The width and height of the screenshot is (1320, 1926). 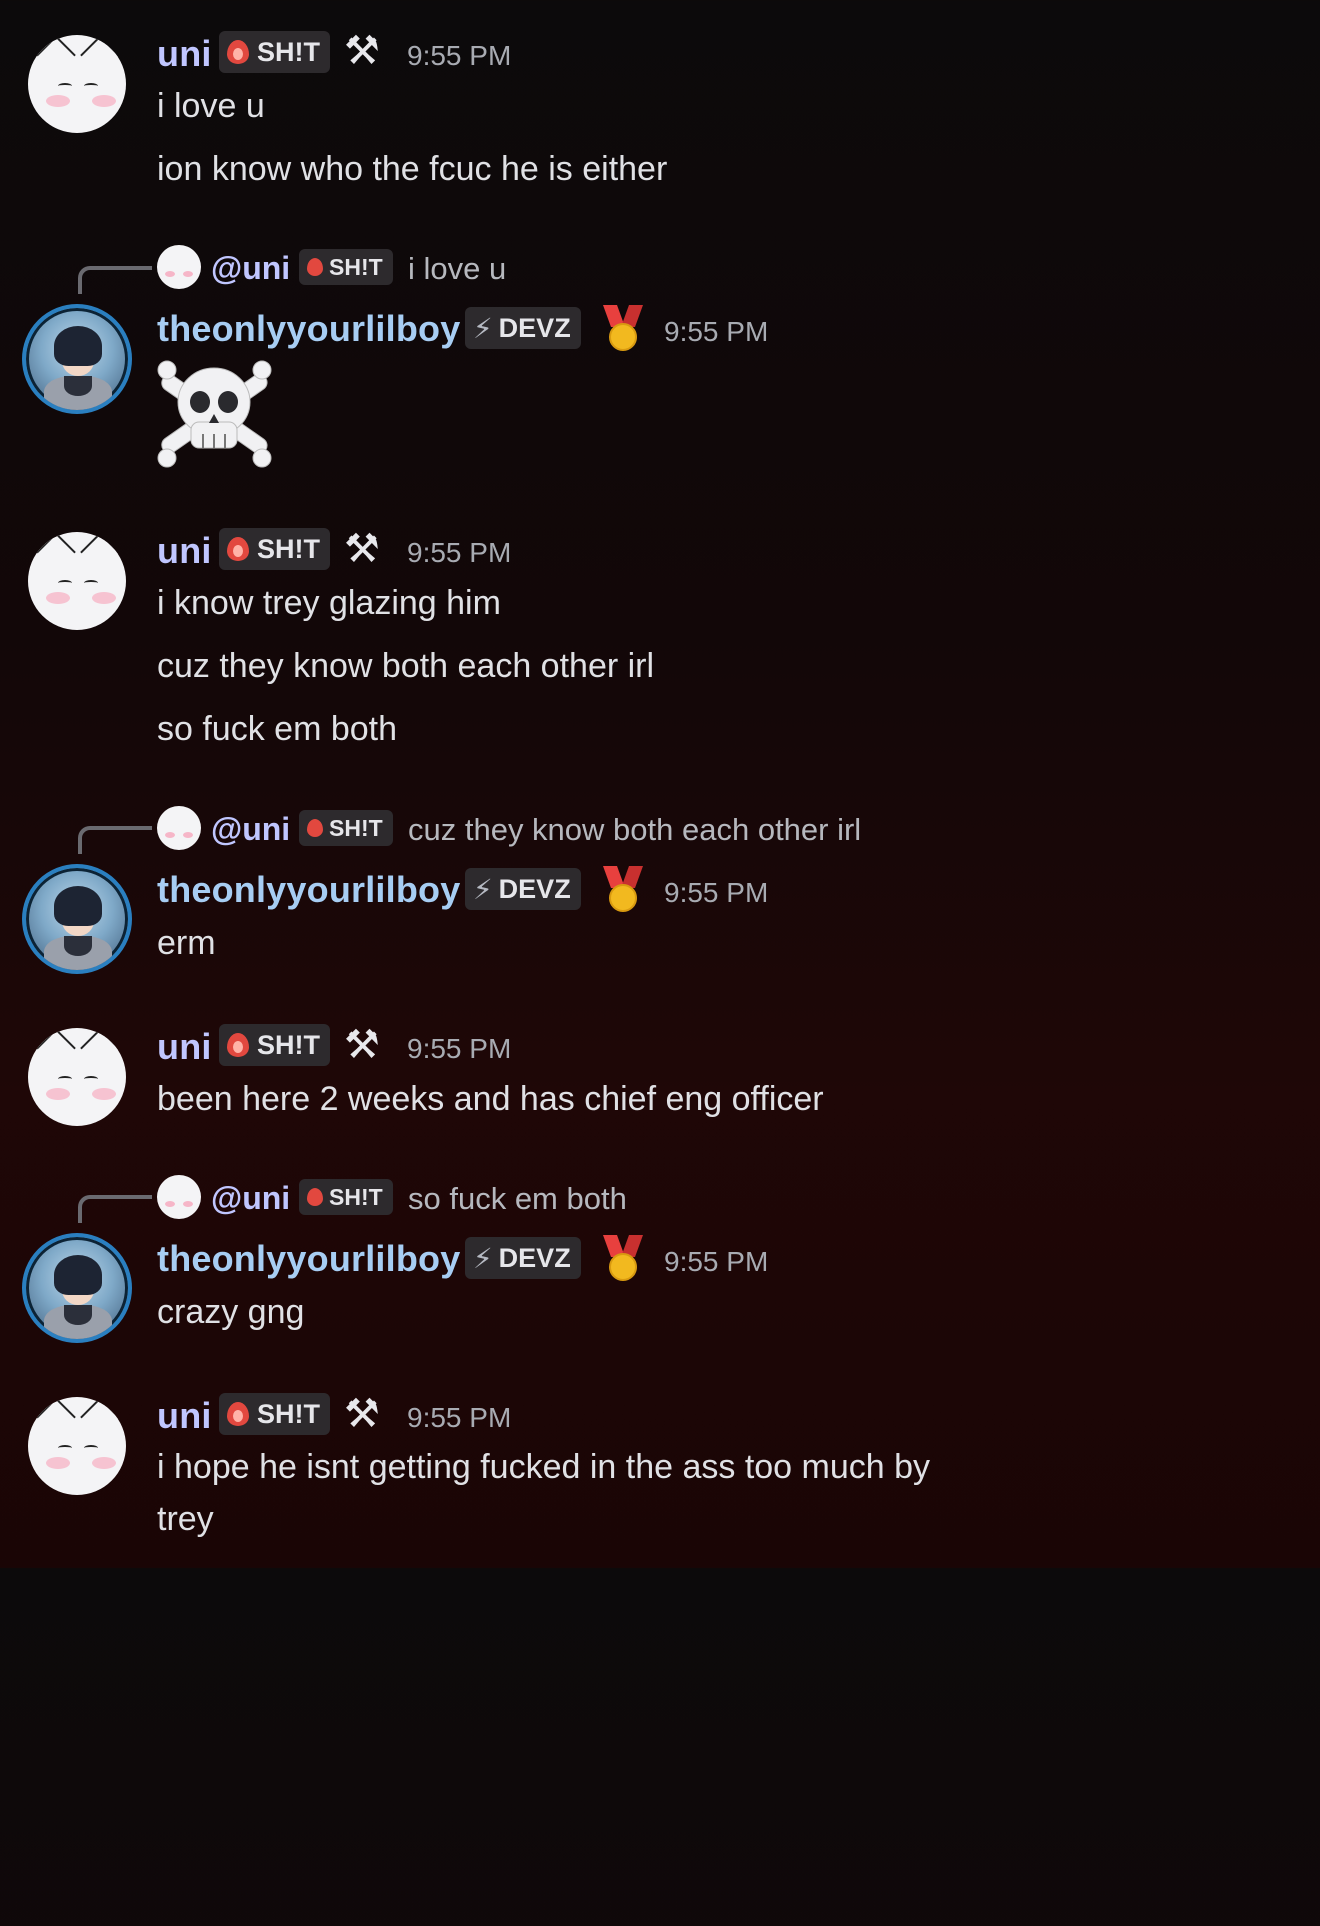 What do you see at coordinates (634, 830) in the screenshot?
I see `reply-preview-text: cuz they know both each other irl` at bounding box center [634, 830].